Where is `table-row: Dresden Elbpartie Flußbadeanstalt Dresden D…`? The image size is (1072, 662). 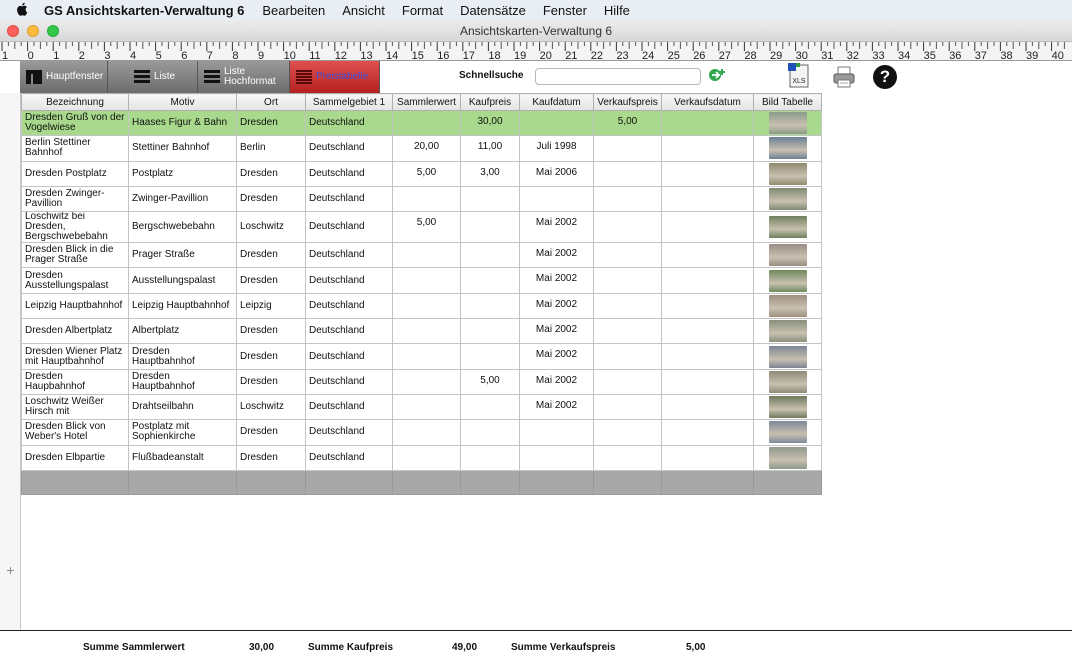 table-row: Dresden Elbpartie Flußbadeanstalt Dresden D… is located at coordinates (421, 457).